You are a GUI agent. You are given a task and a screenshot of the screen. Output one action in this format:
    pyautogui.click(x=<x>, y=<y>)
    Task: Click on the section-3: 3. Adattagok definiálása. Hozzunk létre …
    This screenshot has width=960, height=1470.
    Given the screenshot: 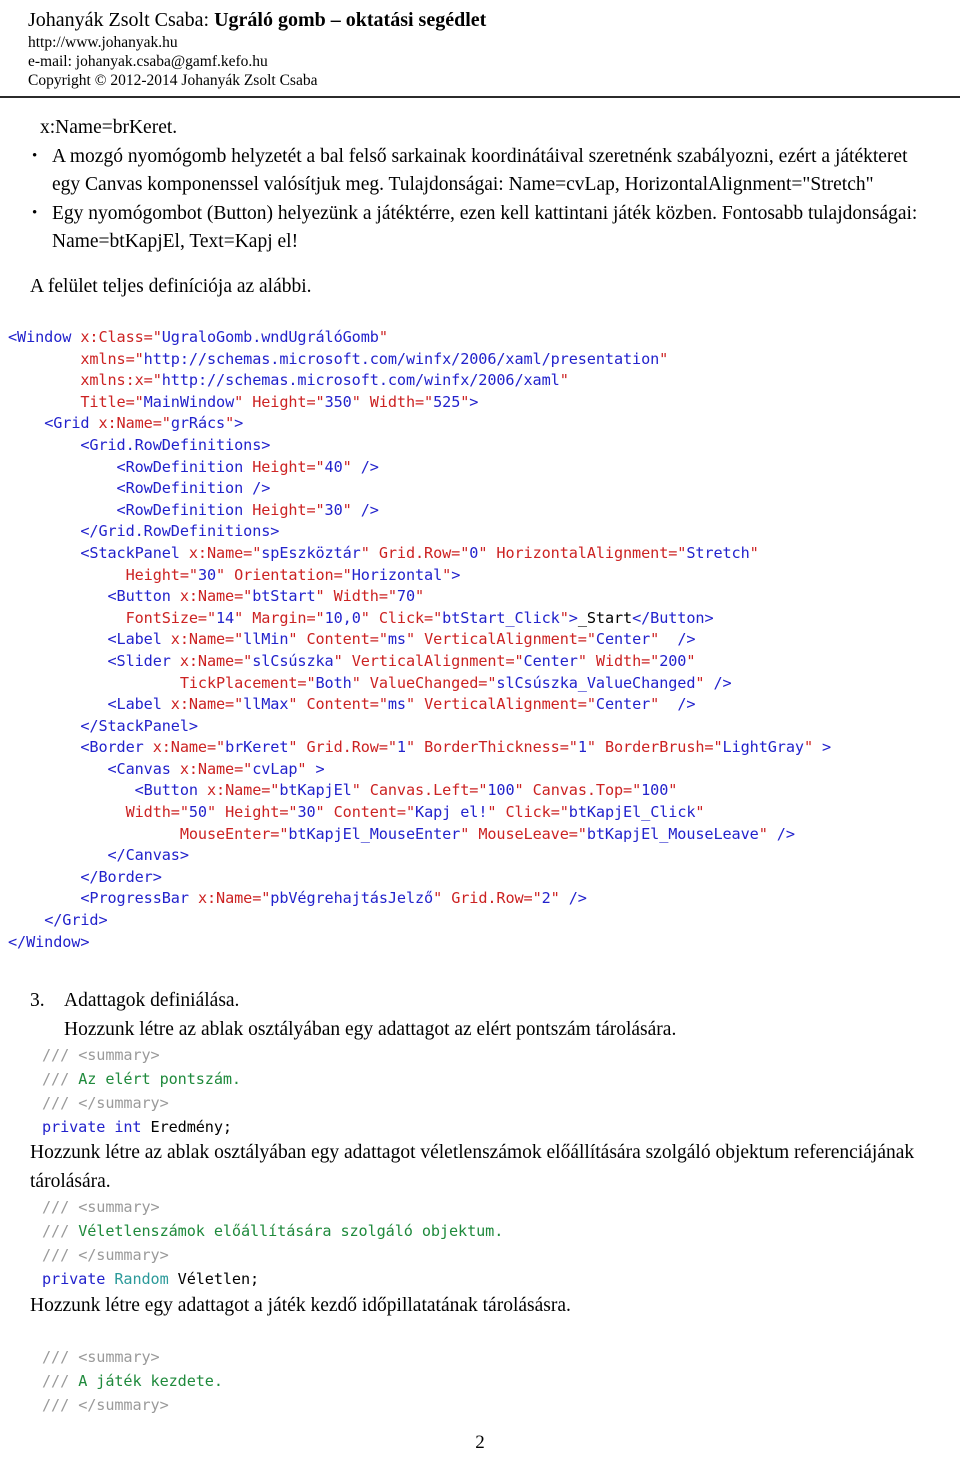 What is the action you would take?
    pyautogui.click(x=480, y=1015)
    